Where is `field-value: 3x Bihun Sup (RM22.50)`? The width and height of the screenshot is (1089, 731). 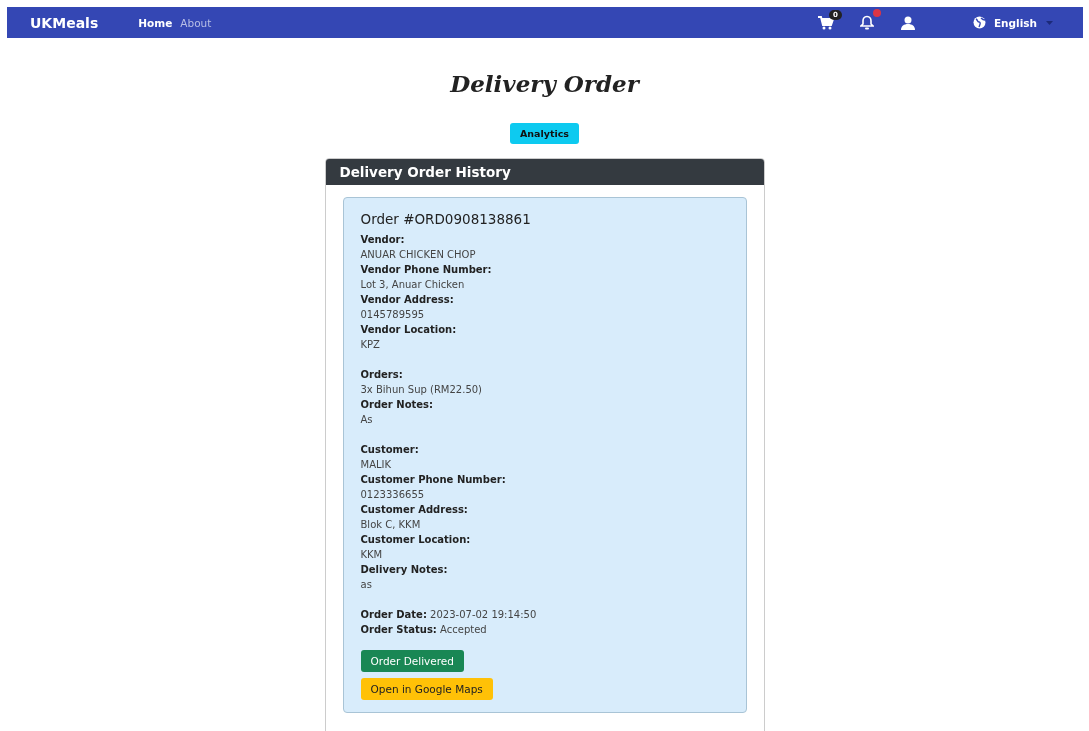 field-value: 3x Bihun Sup (RM22.50) is located at coordinates (421, 389).